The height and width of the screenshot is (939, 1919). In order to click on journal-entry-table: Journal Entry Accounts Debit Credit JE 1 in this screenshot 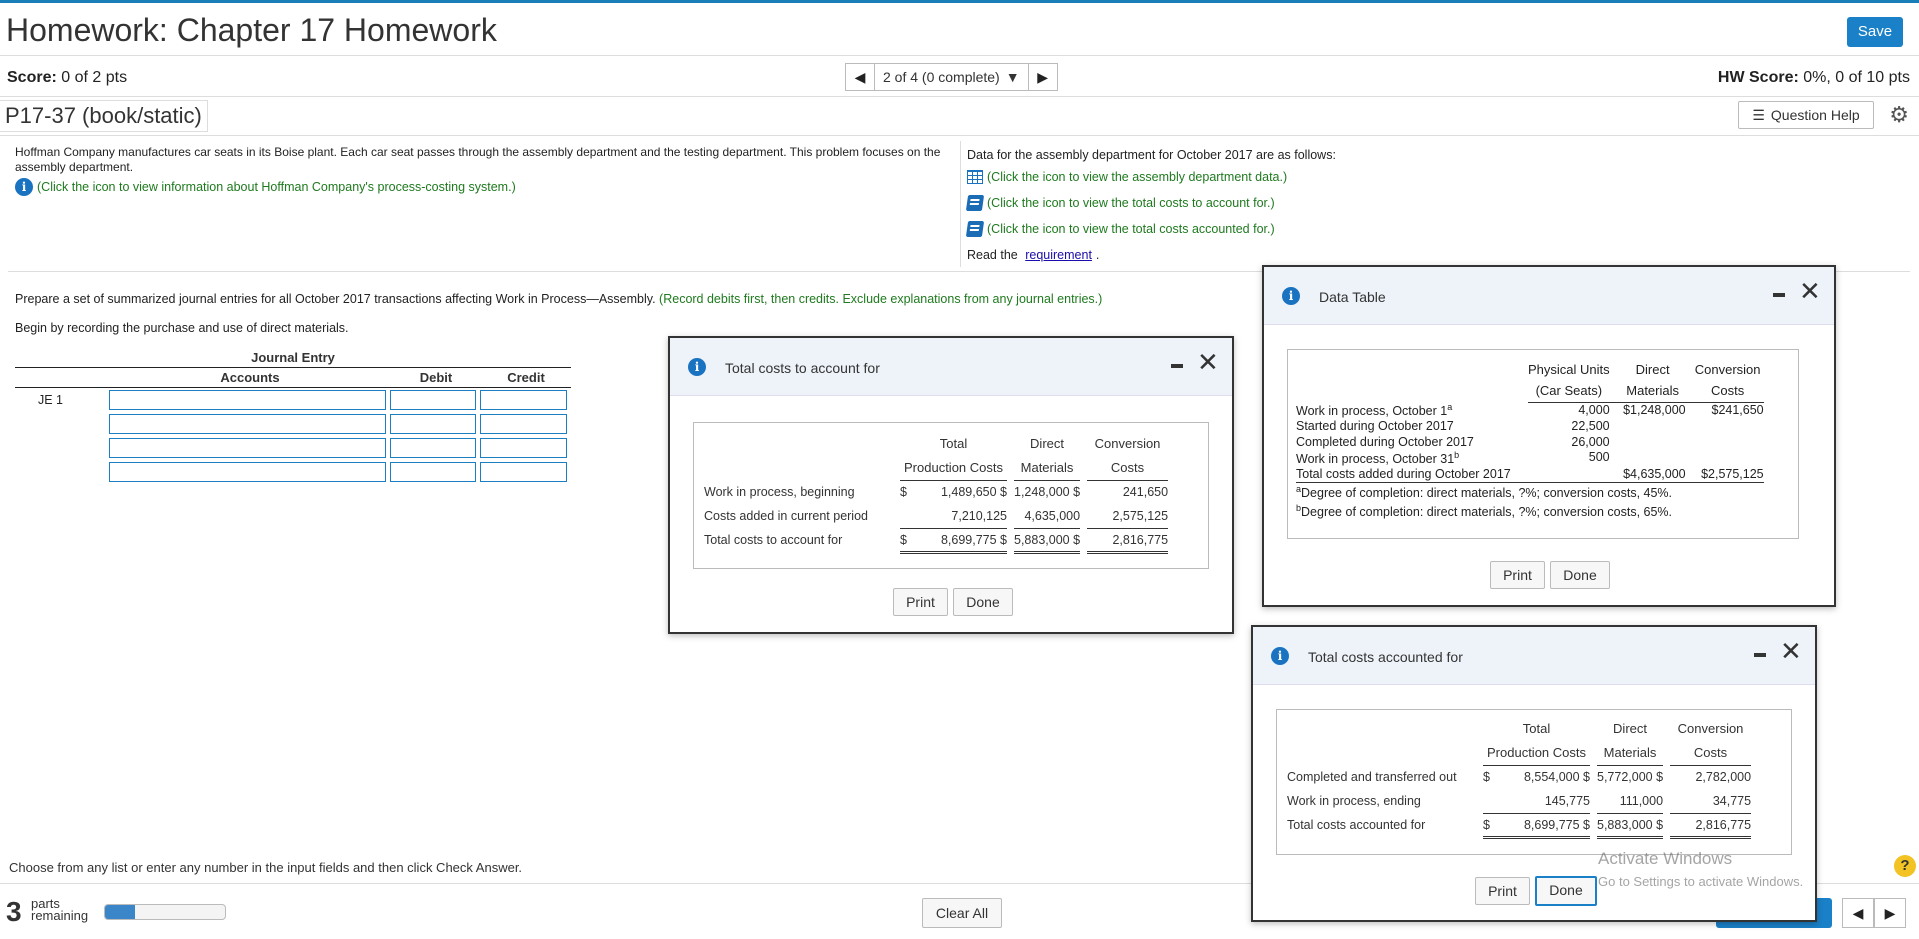, I will do `click(293, 417)`.